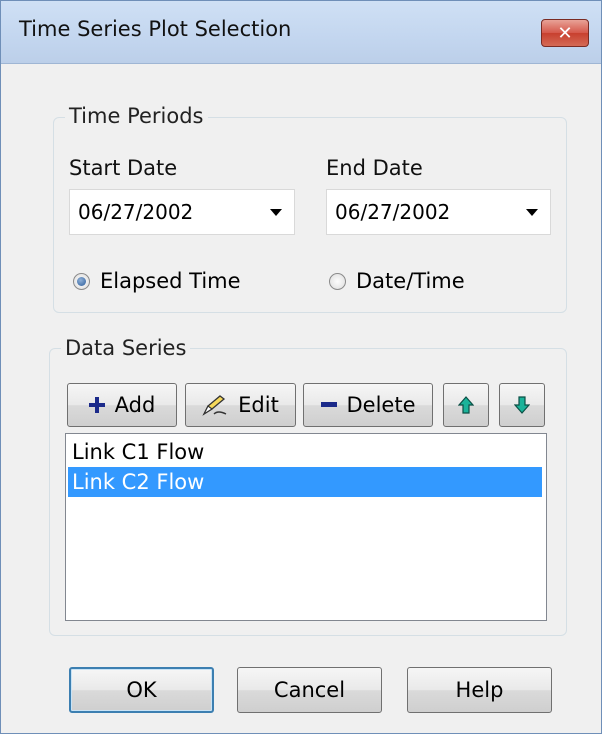 This screenshot has width=602, height=734. Describe the element at coordinates (305, 482) in the screenshot. I see `list-item-selected: Link C2 Flow` at that location.